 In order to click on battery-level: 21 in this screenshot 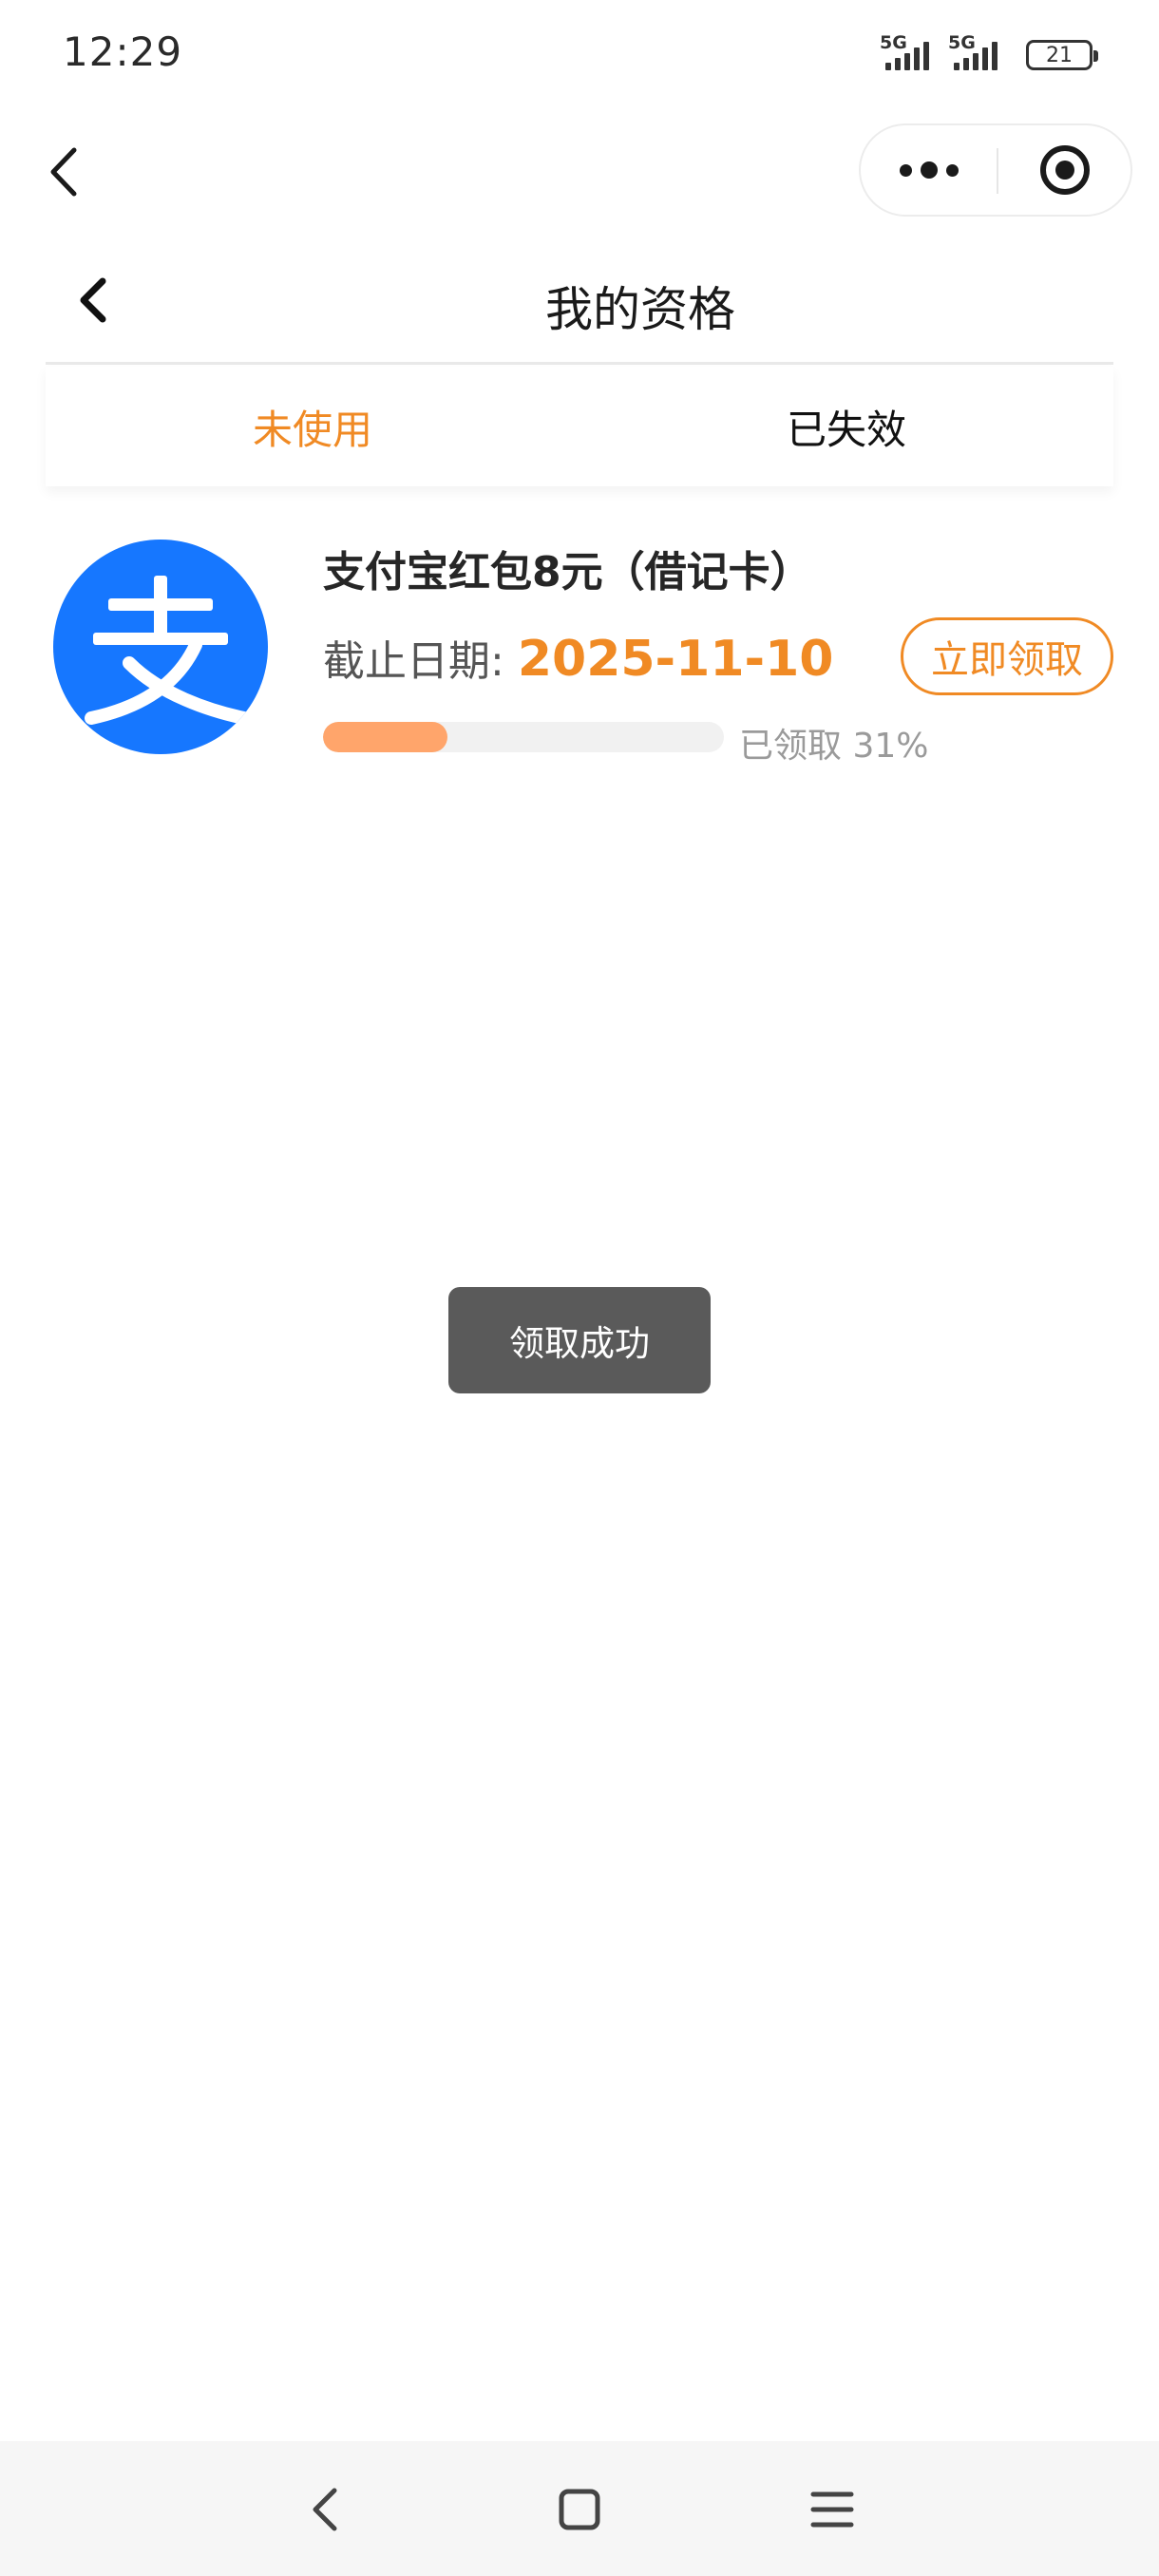, I will do `click(1059, 55)`.